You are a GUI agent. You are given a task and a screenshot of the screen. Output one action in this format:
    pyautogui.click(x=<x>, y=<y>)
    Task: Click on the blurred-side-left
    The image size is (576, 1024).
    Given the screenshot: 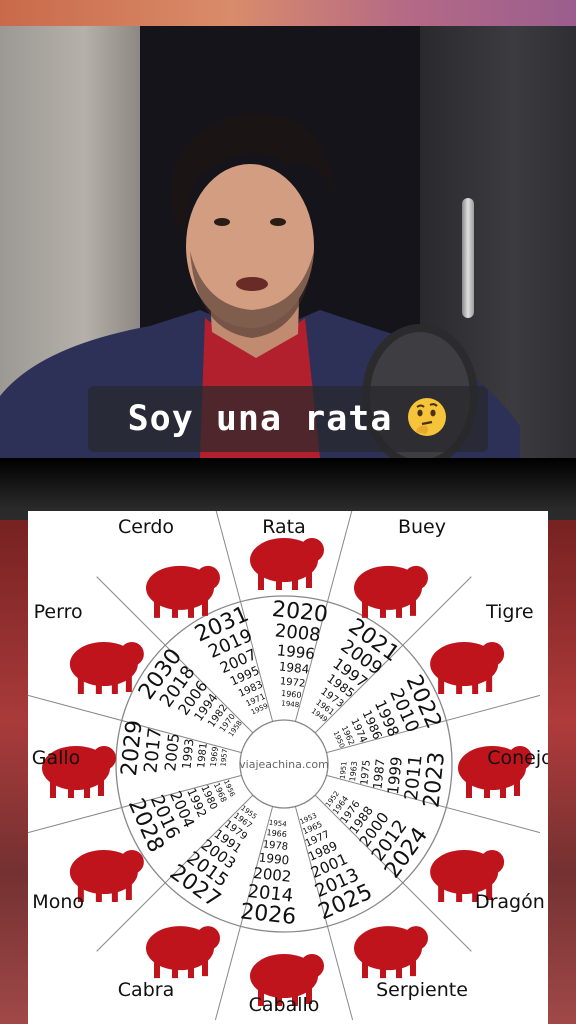 What is the action you would take?
    pyautogui.click(x=15, y=772)
    